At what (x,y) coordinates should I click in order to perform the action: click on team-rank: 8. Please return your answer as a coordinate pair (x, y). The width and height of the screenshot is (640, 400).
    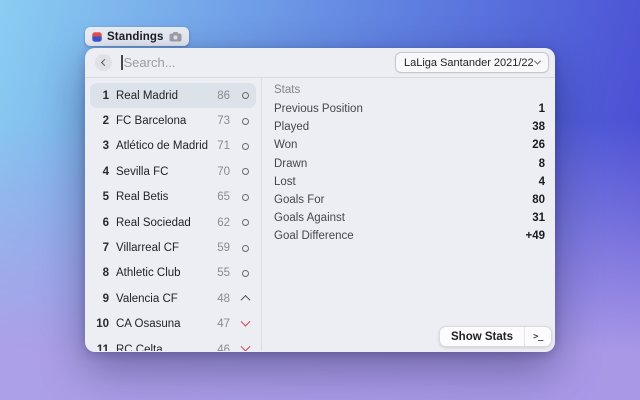
    Looking at the image, I should click on (105, 273).